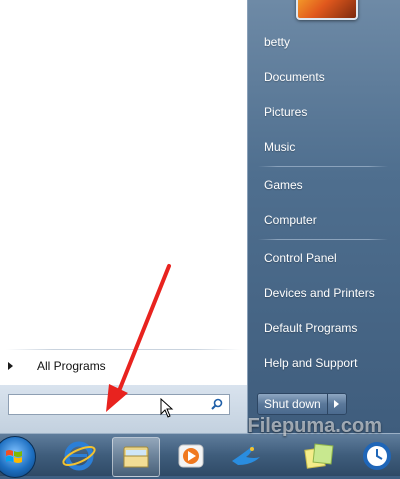  I want to click on mouse-cursor-icon, so click(167, 408).